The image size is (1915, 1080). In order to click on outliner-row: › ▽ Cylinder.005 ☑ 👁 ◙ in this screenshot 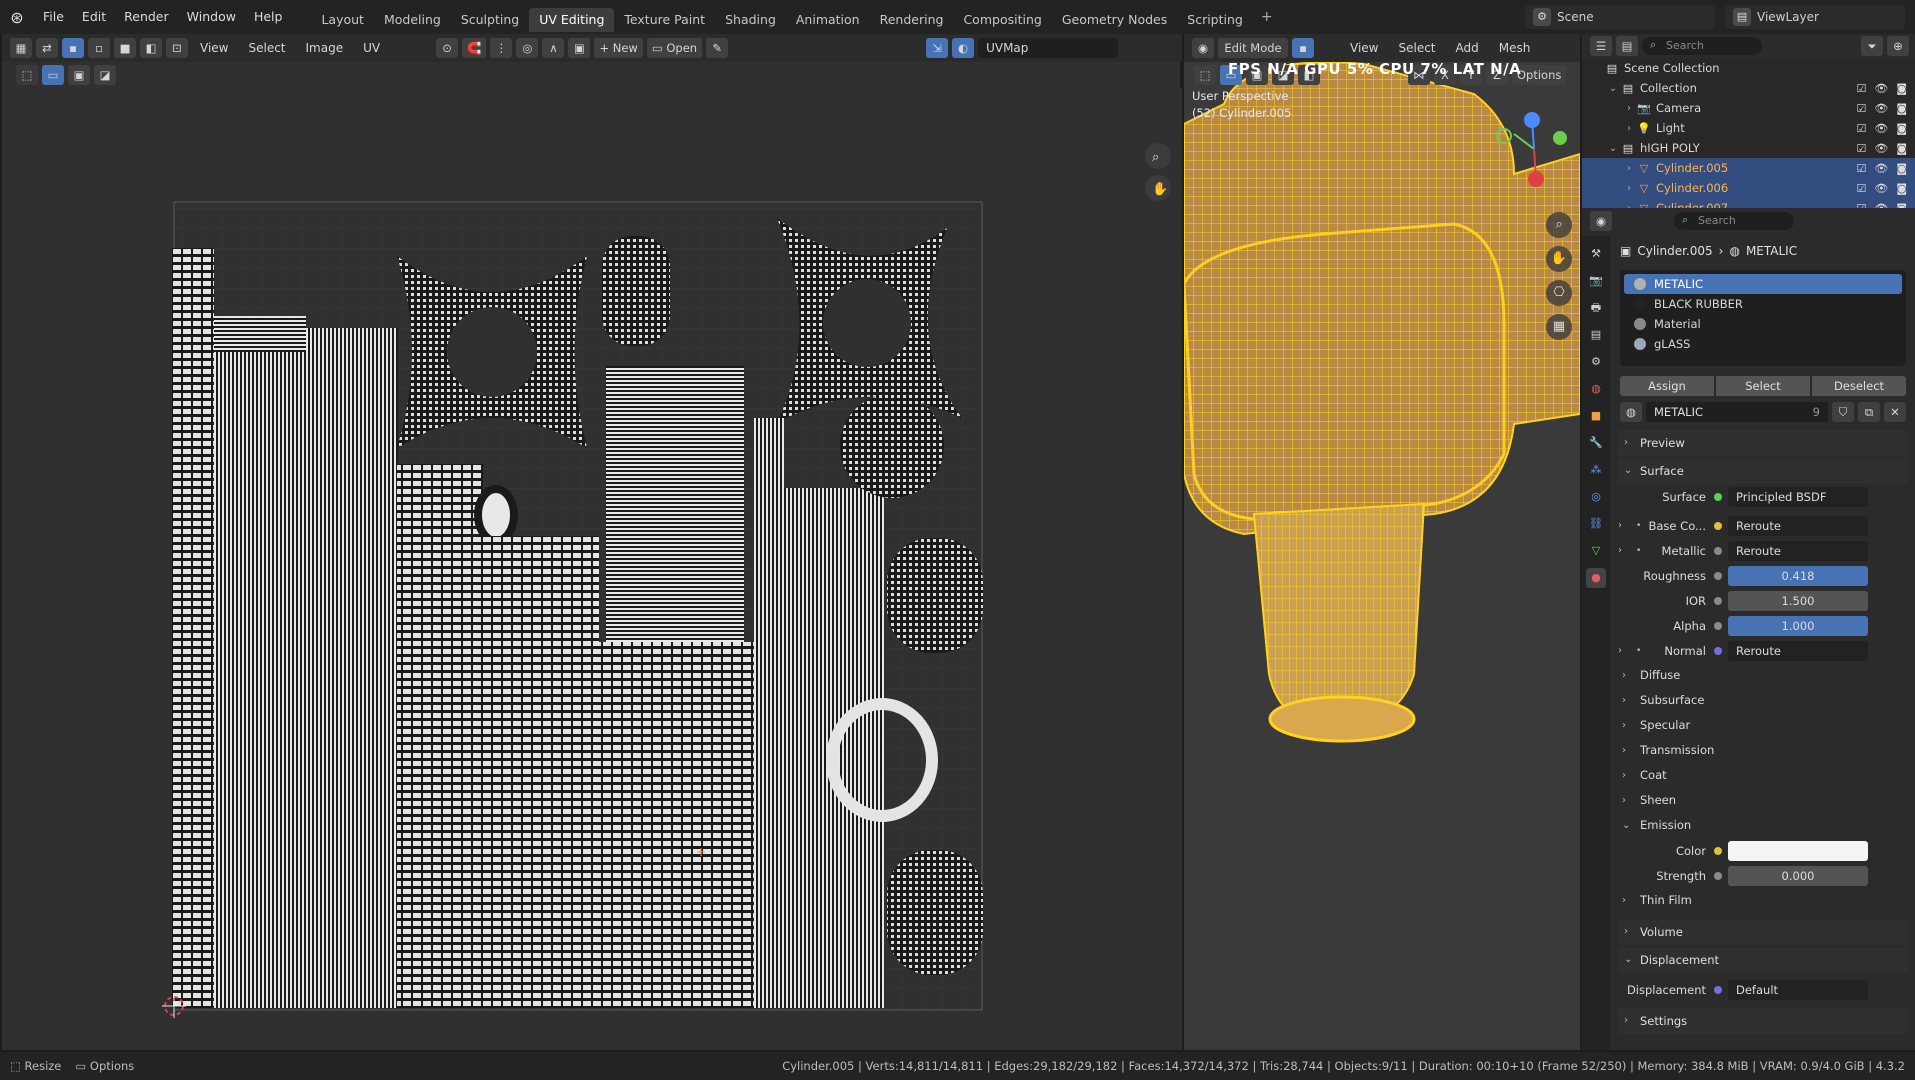, I will do `click(1748, 168)`.